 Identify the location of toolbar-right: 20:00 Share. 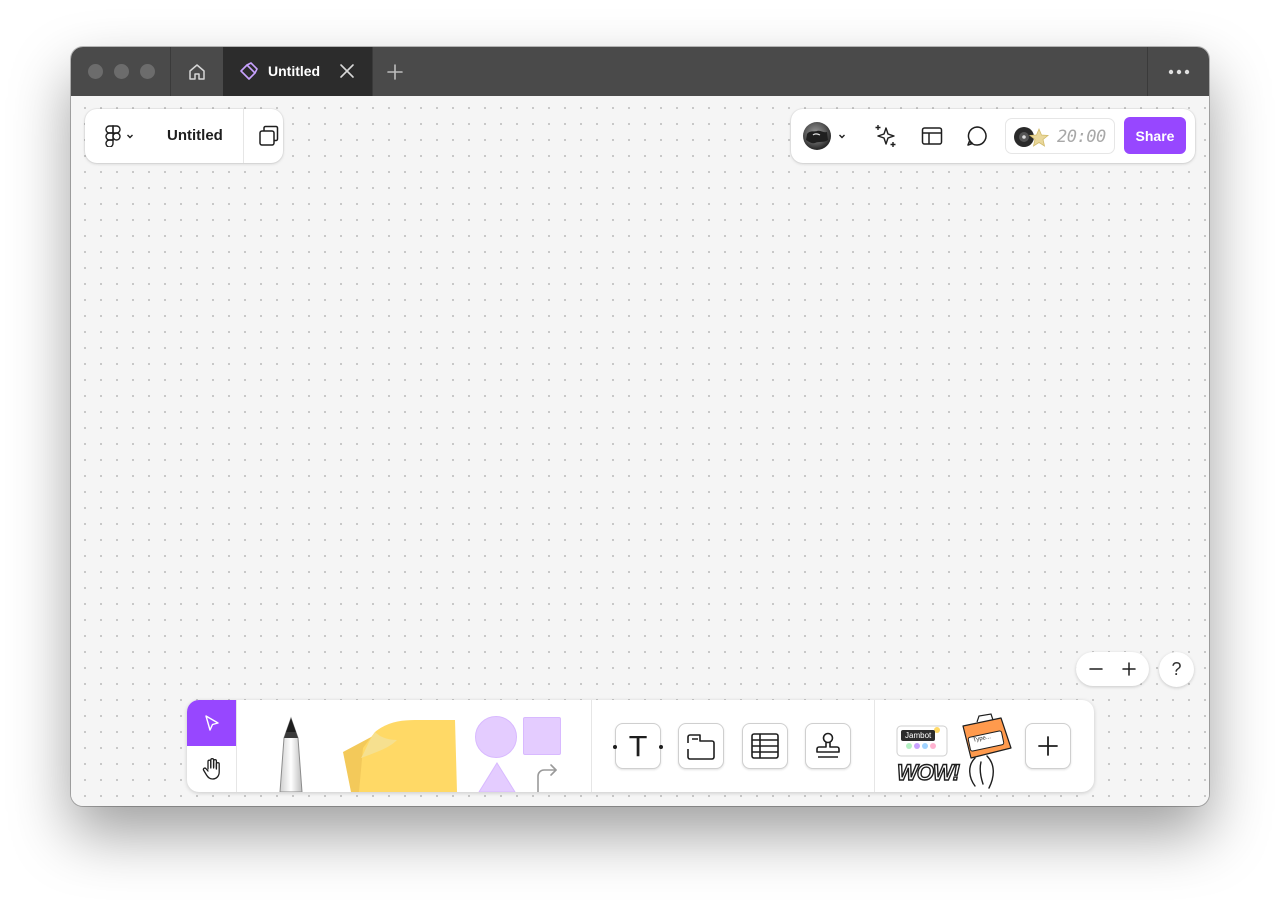
(993, 136).